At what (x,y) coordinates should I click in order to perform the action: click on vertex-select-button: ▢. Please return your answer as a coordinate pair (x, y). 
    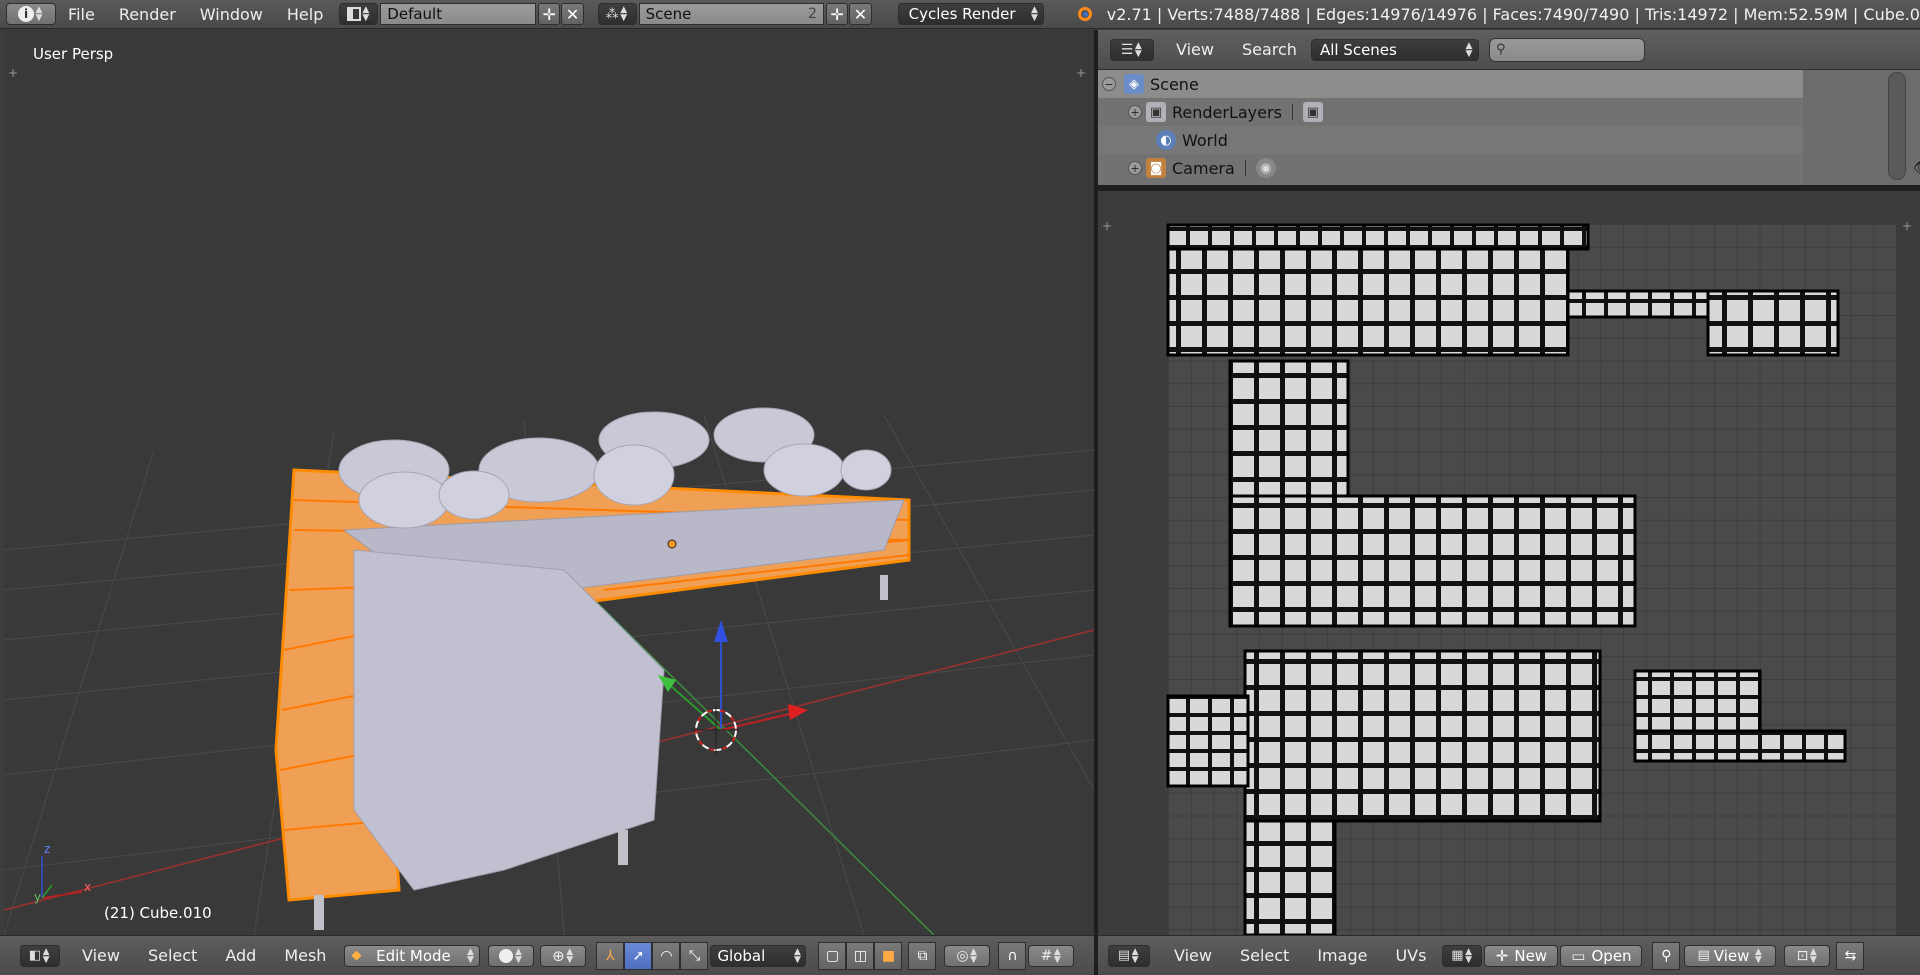
    Looking at the image, I should click on (832, 955).